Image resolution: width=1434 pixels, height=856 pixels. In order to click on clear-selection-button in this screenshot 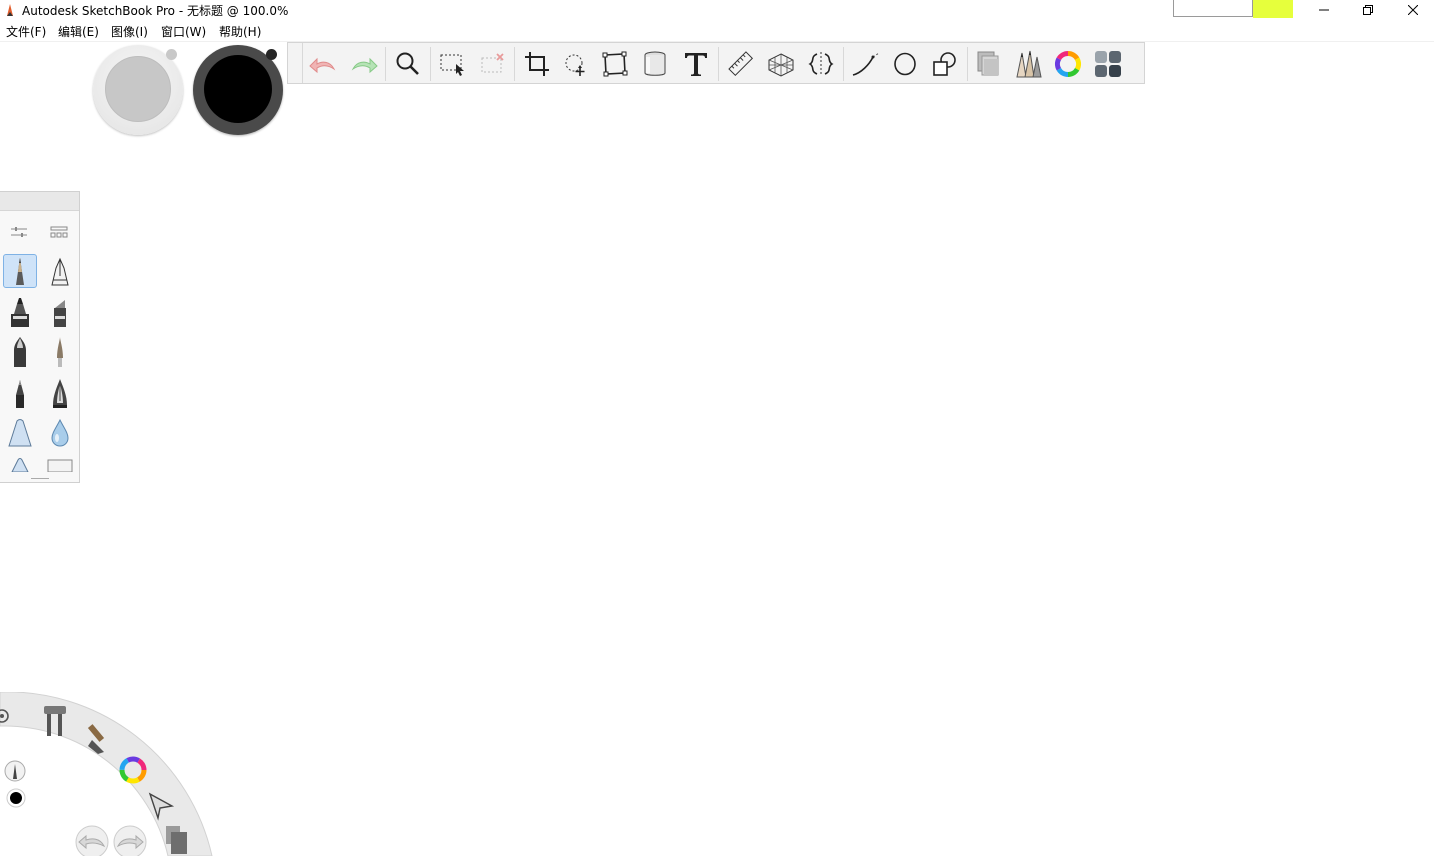, I will do `click(493, 64)`.